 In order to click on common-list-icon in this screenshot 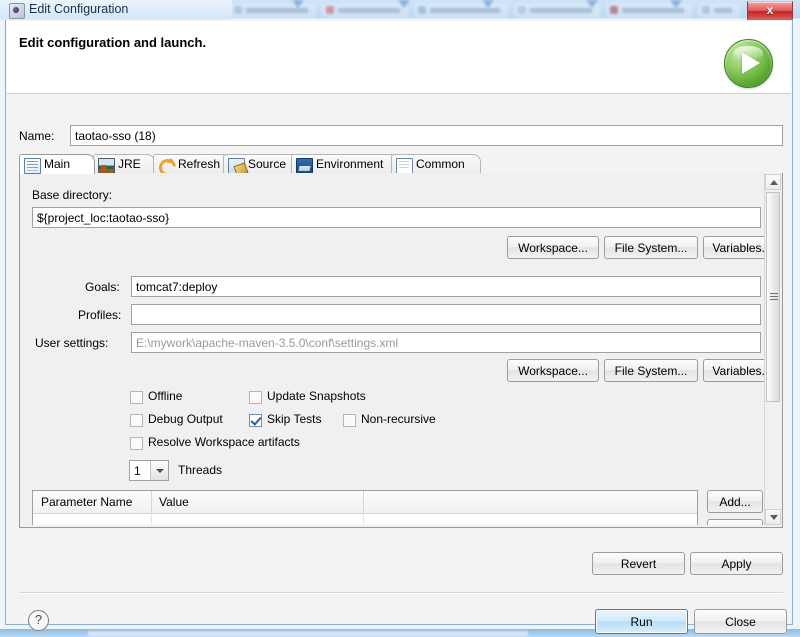, I will do `click(404, 166)`.